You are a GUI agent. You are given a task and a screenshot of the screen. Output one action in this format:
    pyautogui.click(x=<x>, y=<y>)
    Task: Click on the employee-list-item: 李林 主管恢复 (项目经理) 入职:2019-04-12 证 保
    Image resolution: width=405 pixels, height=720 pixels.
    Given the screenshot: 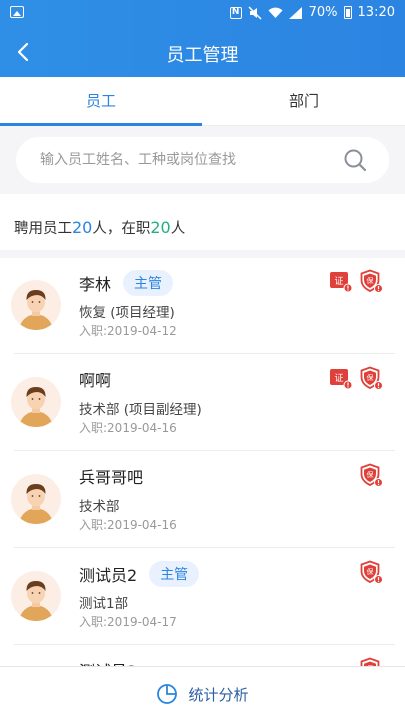 What is the action you would take?
    pyautogui.click(x=202, y=306)
    